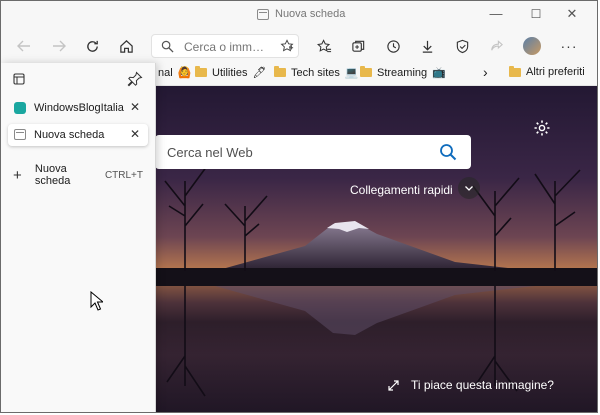 This screenshot has height=415, width=600. I want to click on favorite-label: nal, so click(165, 72).